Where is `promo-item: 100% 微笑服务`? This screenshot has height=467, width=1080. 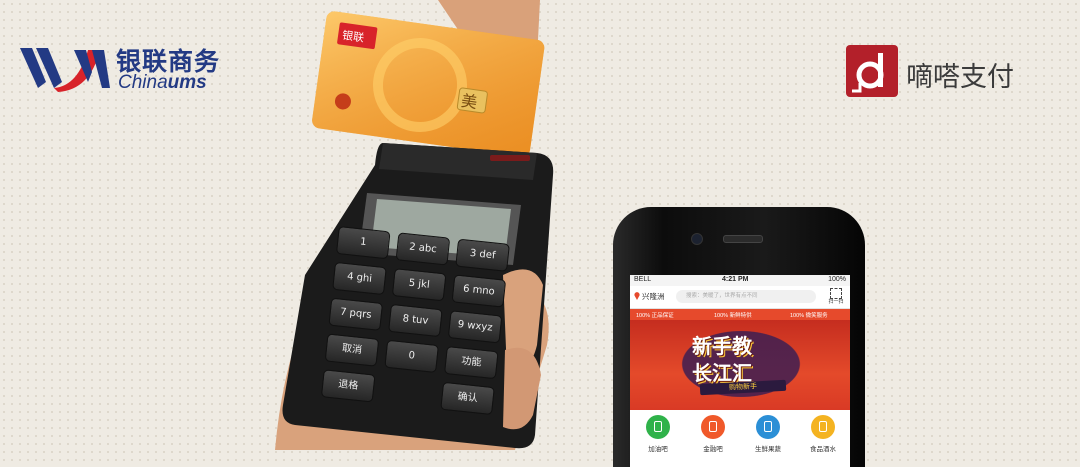
promo-item: 100% 微笑服务 is located at coordinates (809, 316).